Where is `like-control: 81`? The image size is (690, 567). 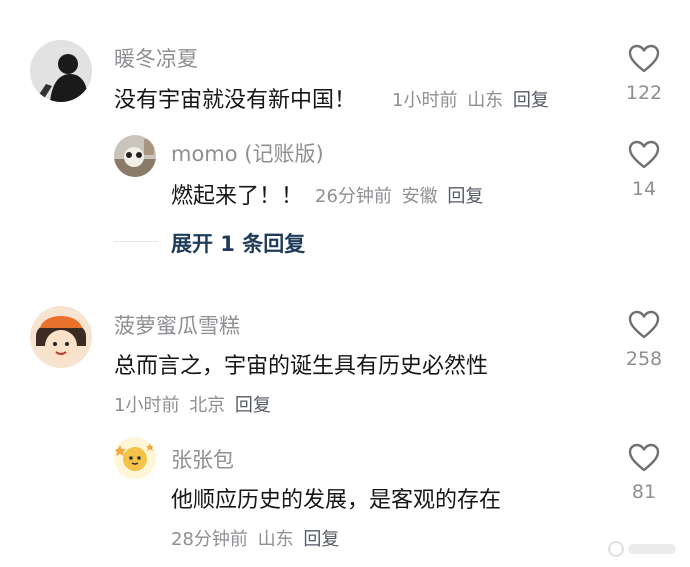 like-control: 81 is located at coordinates (644, 473).